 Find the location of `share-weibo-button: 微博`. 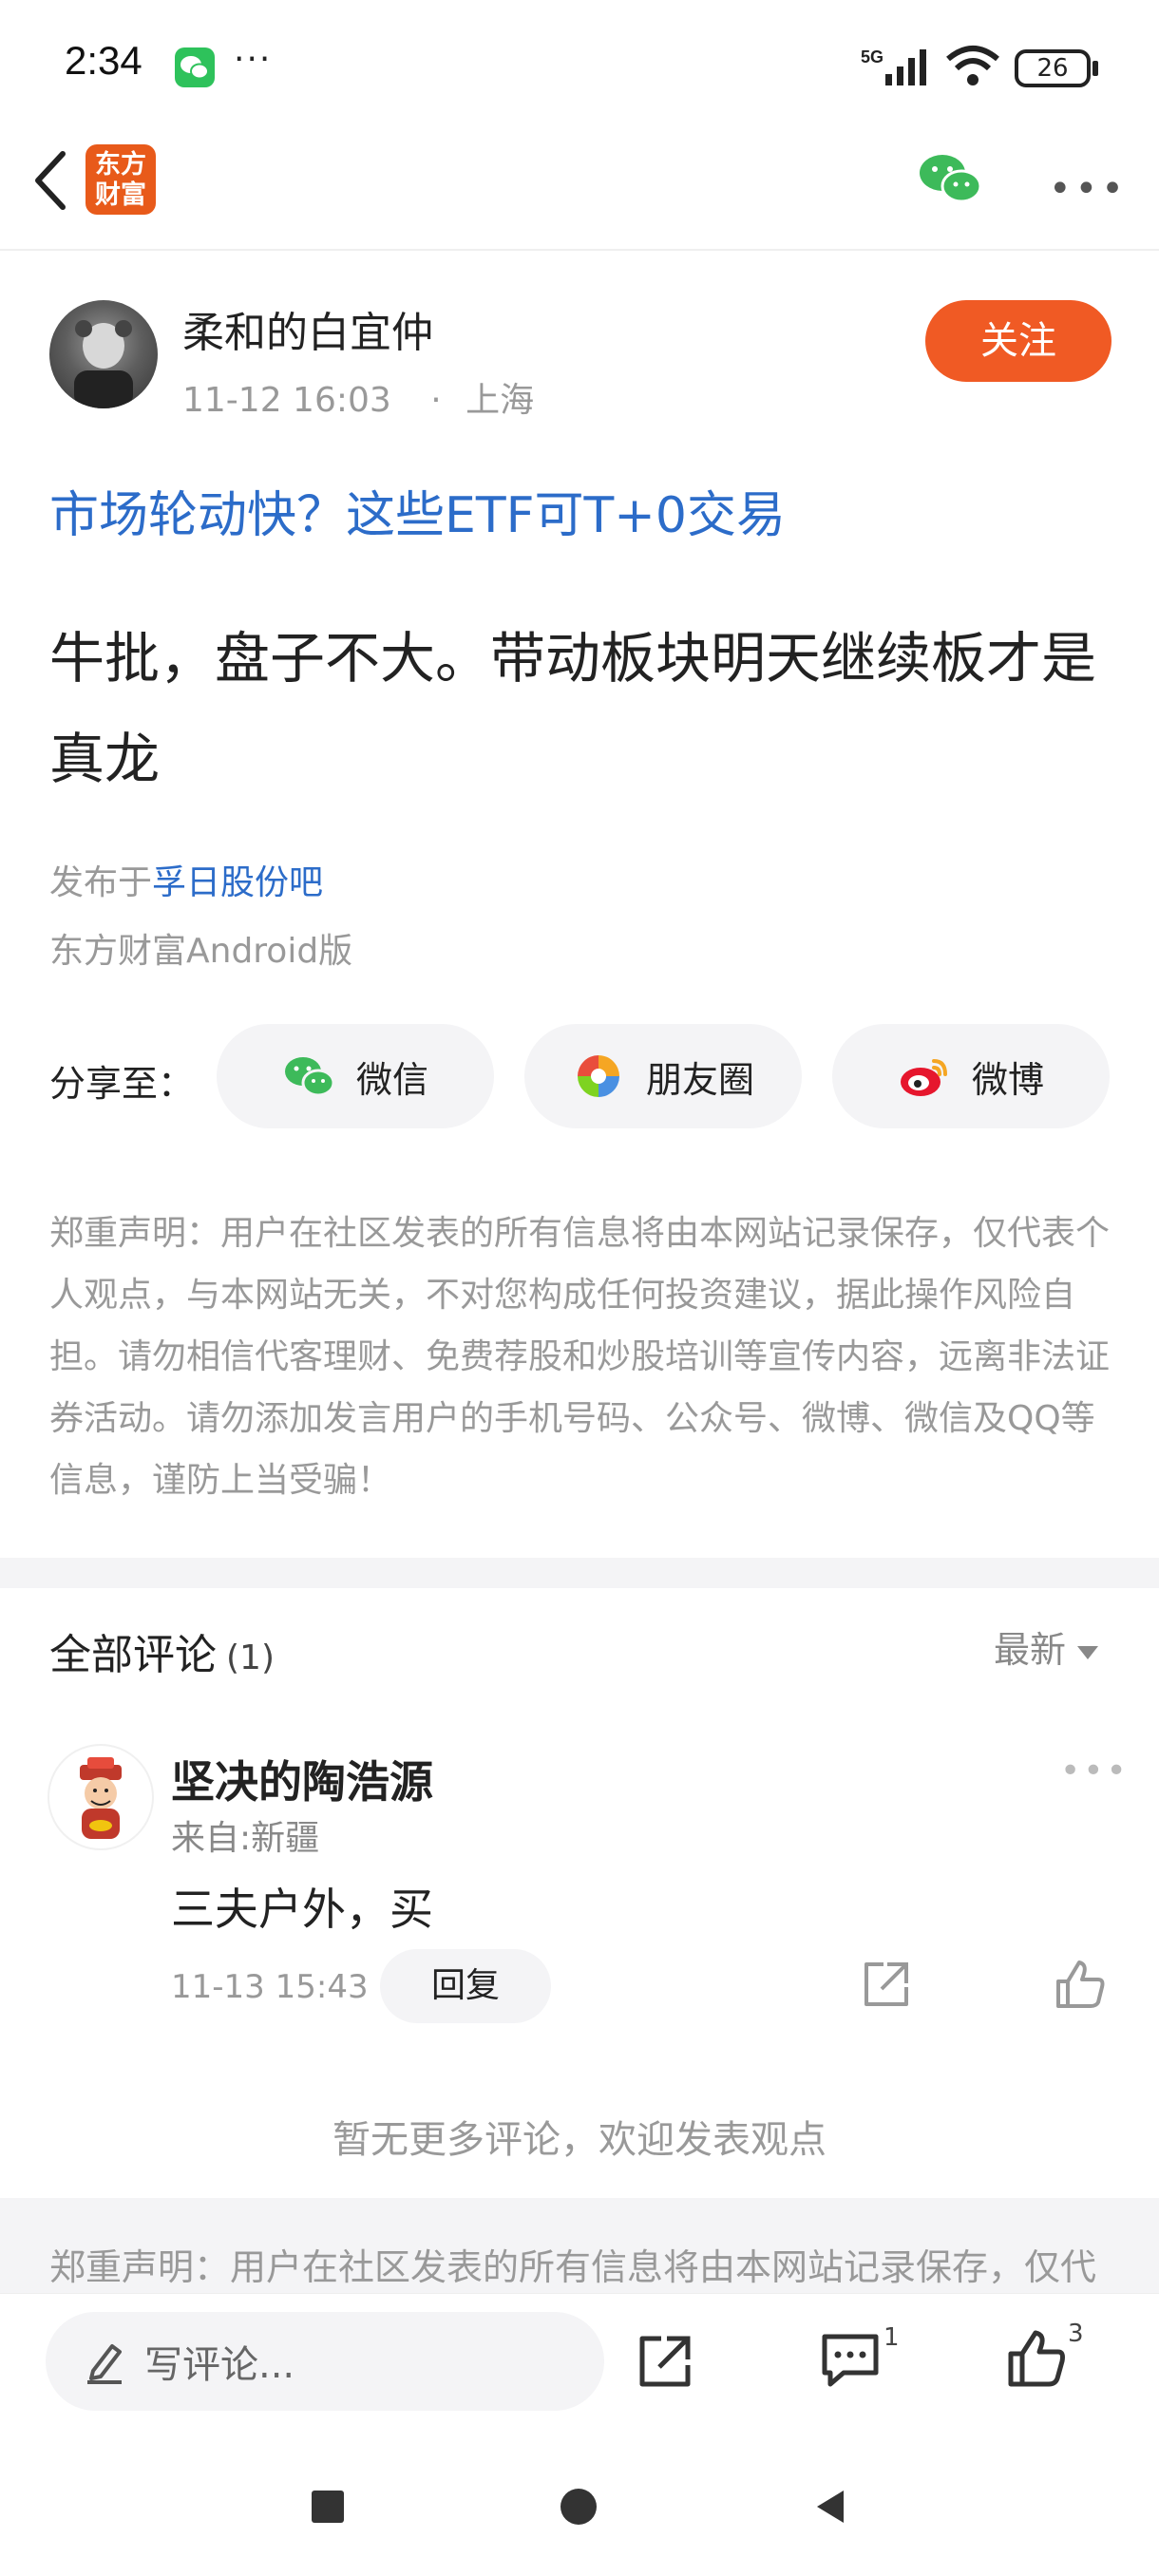

share-weibo-button: 微博 is located at coordinates (971, 1076).